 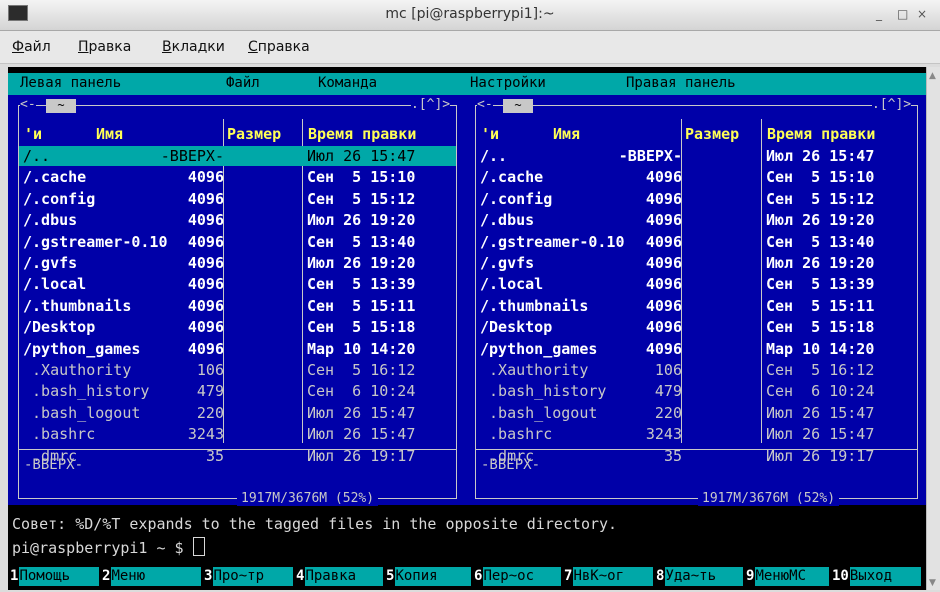 What do you see at coordinates (429, 576) in the screenshot?
I see `fkey-5: 5Копия` at bounding box center [429, 576].